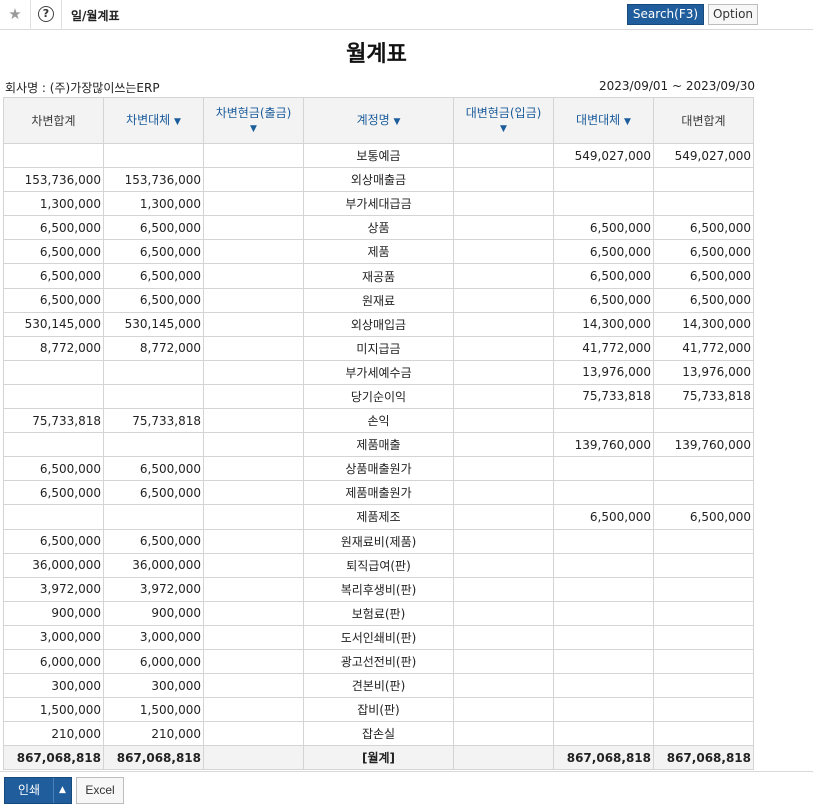  What do you see at coordinates (378, 276) in the screenshot?
I see `account-name-cell: 재공품` at bounding box center [378, 276].